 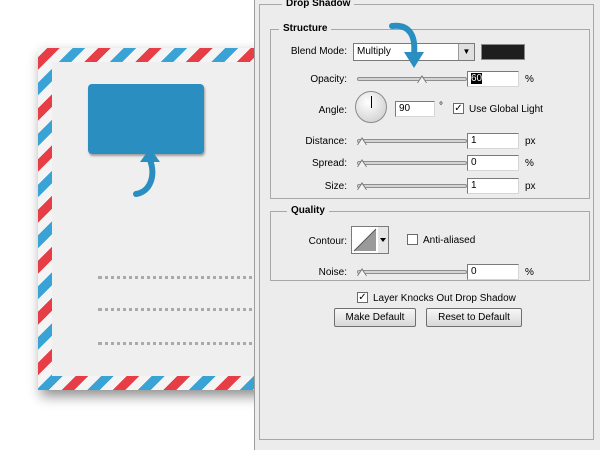 What do you see at coordinates (493, 186) in the screenshot?
I see `size-input: 1` at bounding box center [493, 186].